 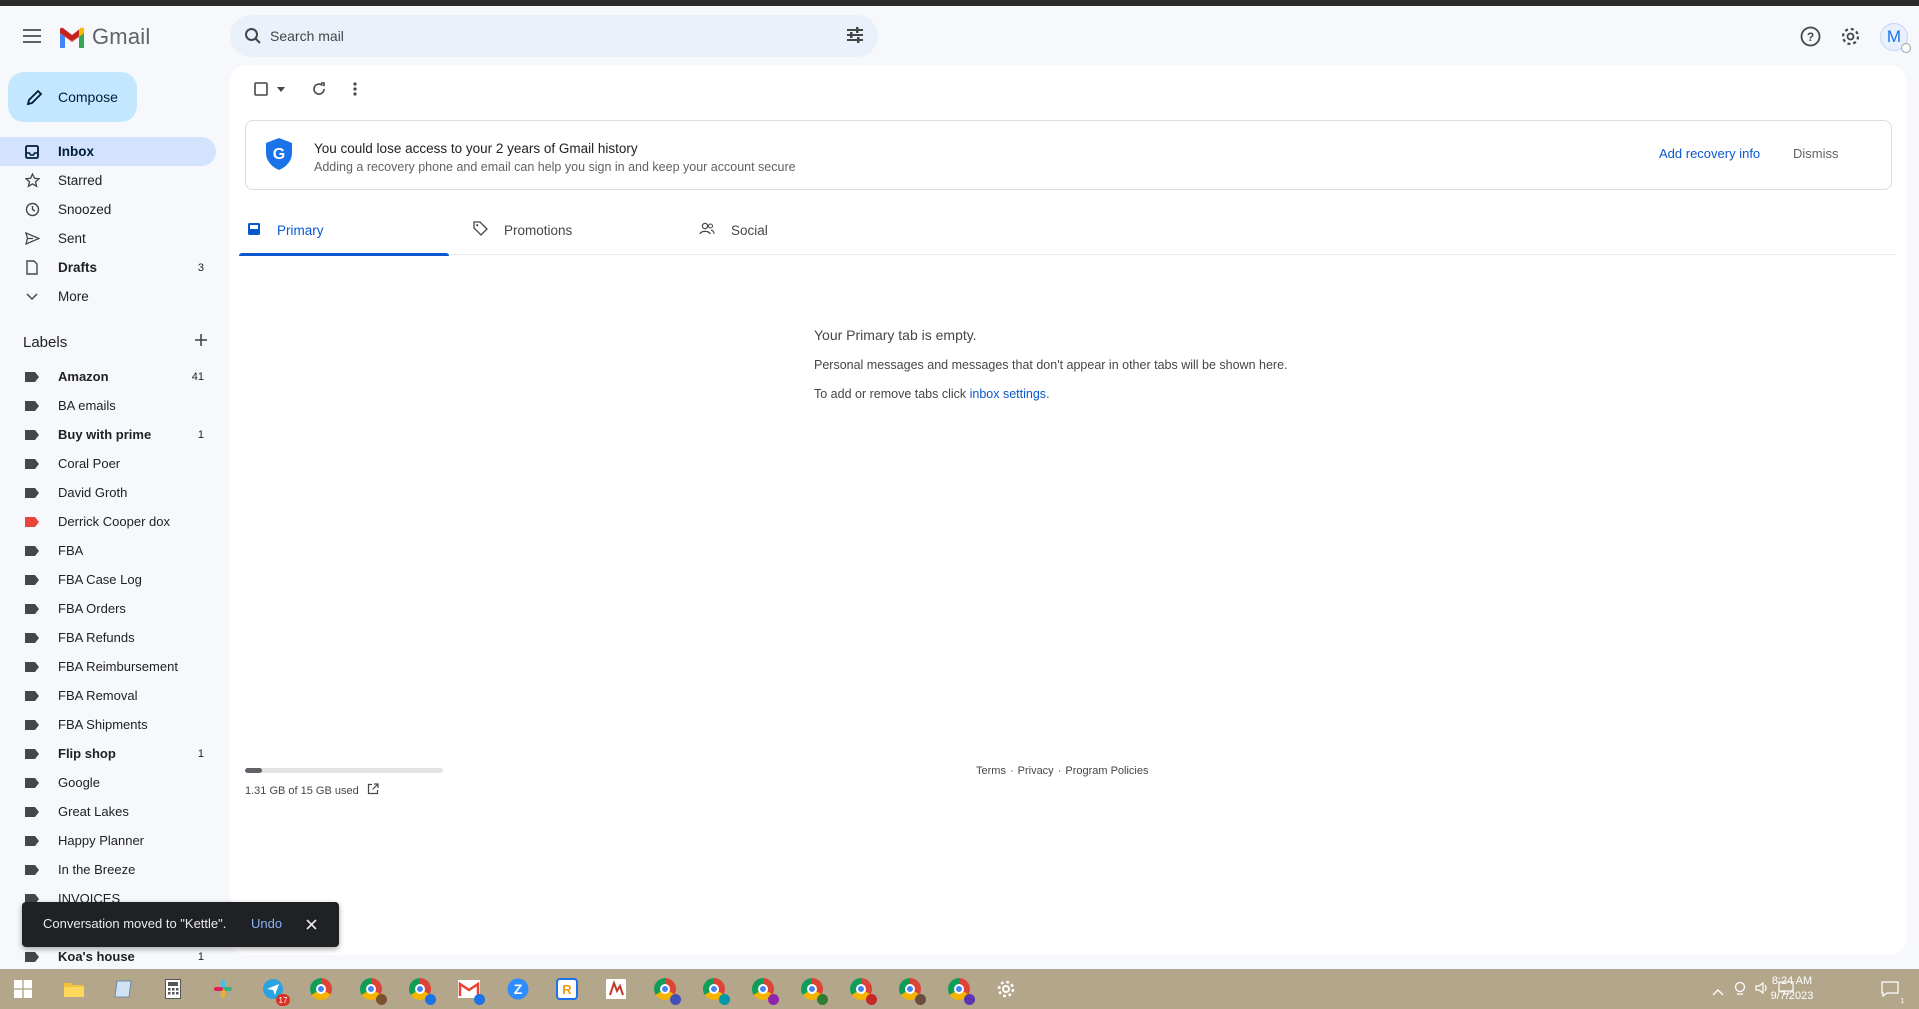 What do you see at coordinates (201, 342) in the screenshot?
I see `add-label-icon` at bounding box center [201, 342].